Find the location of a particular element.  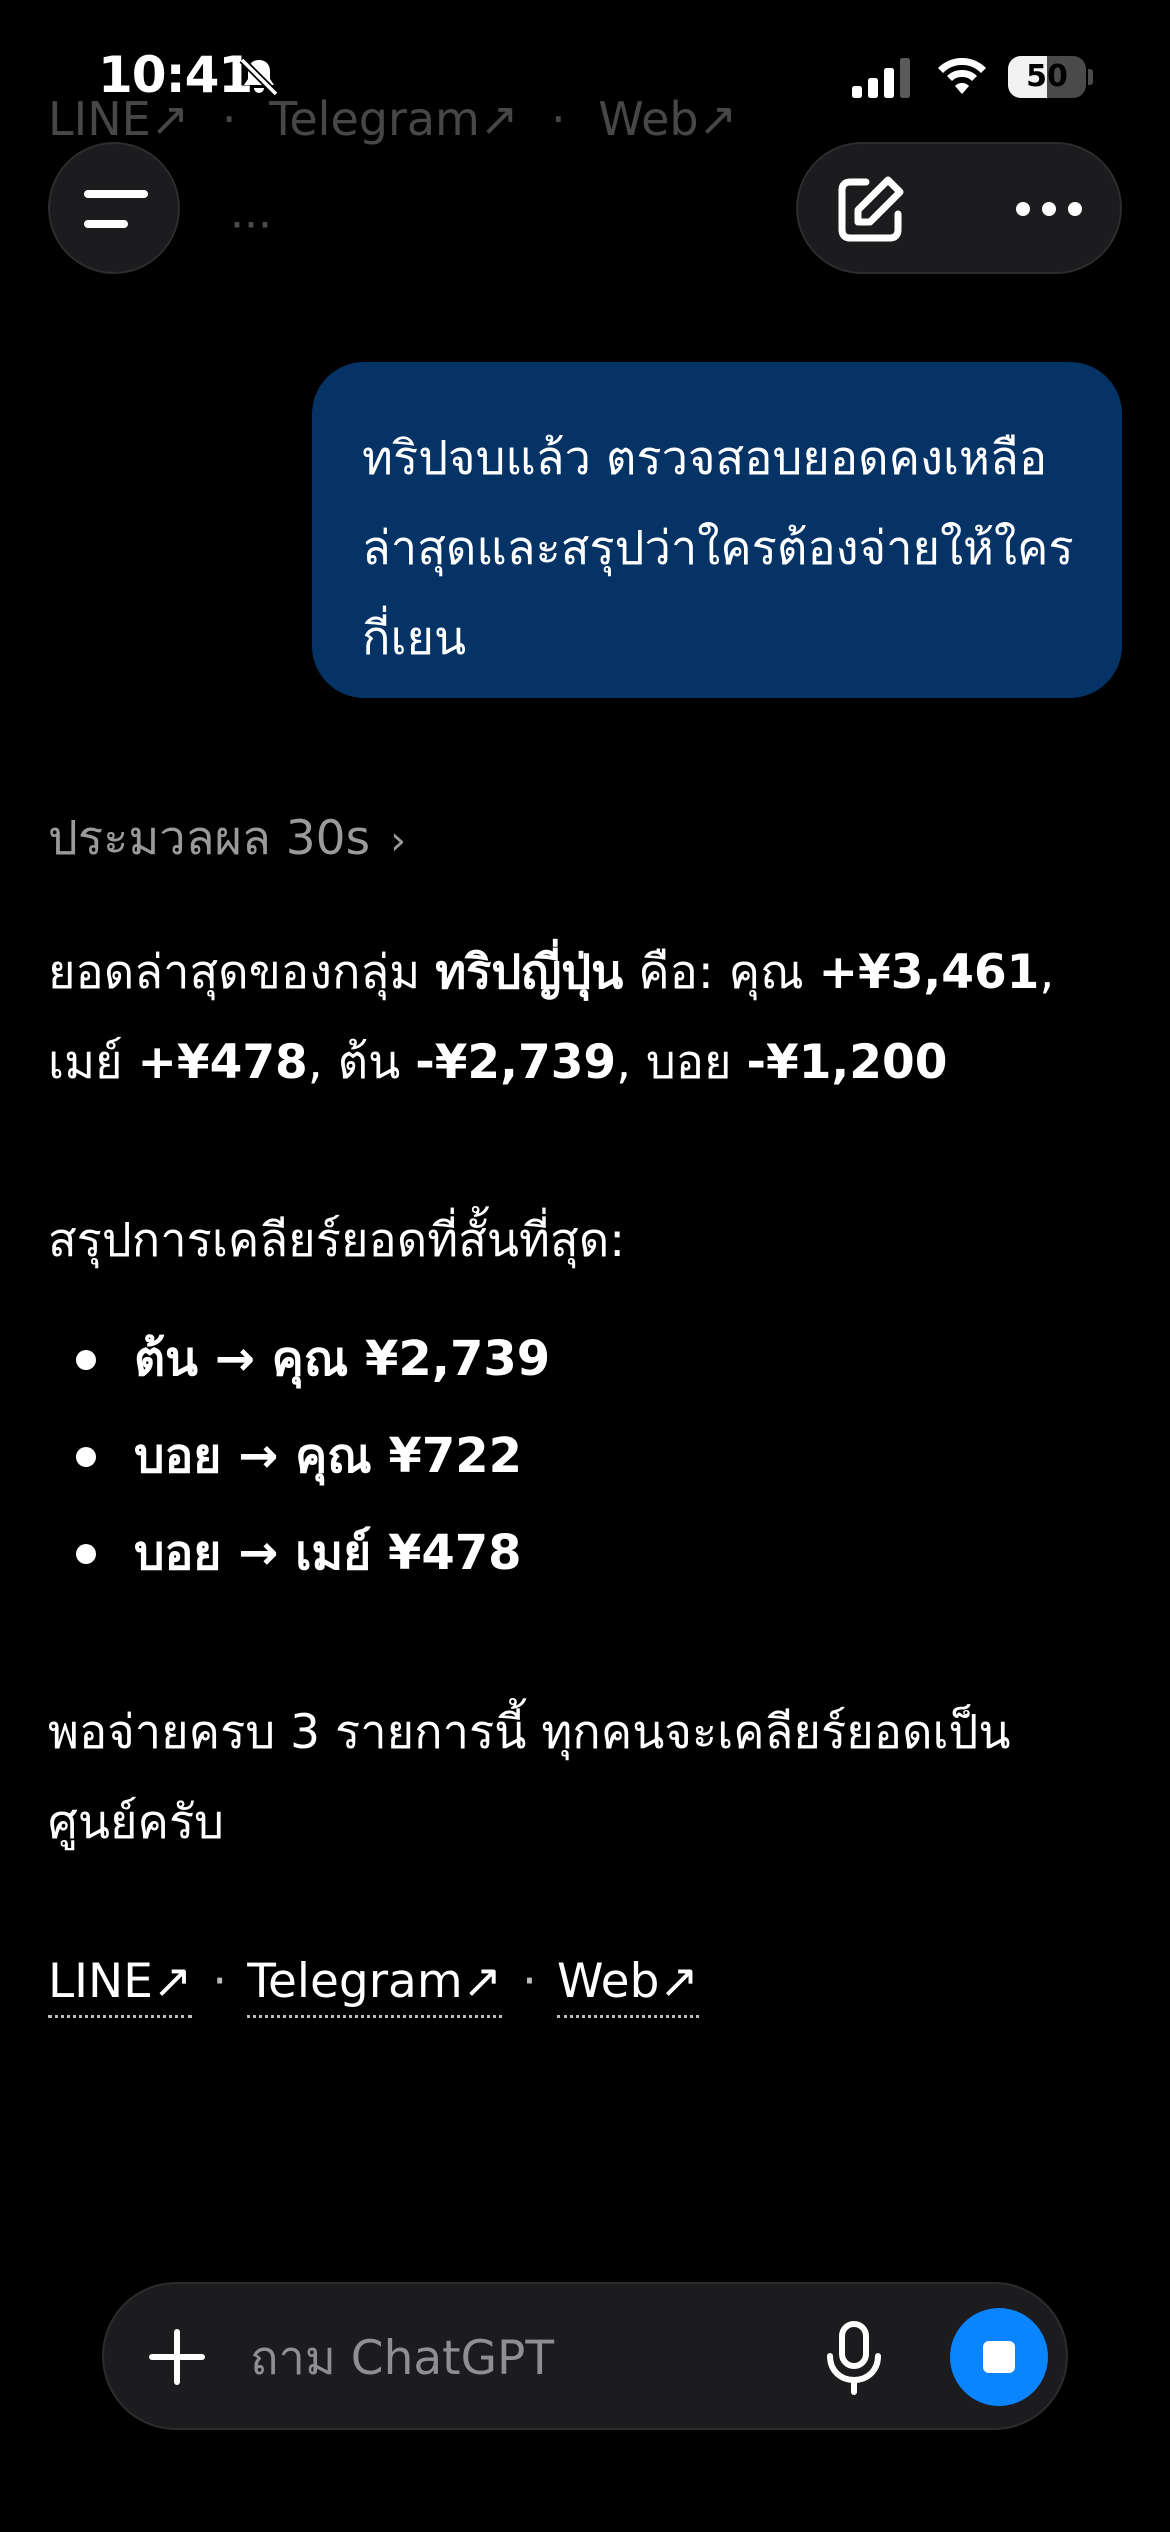

thinking-label: ประมวลผล 30s is located at coordinates (209, 838).